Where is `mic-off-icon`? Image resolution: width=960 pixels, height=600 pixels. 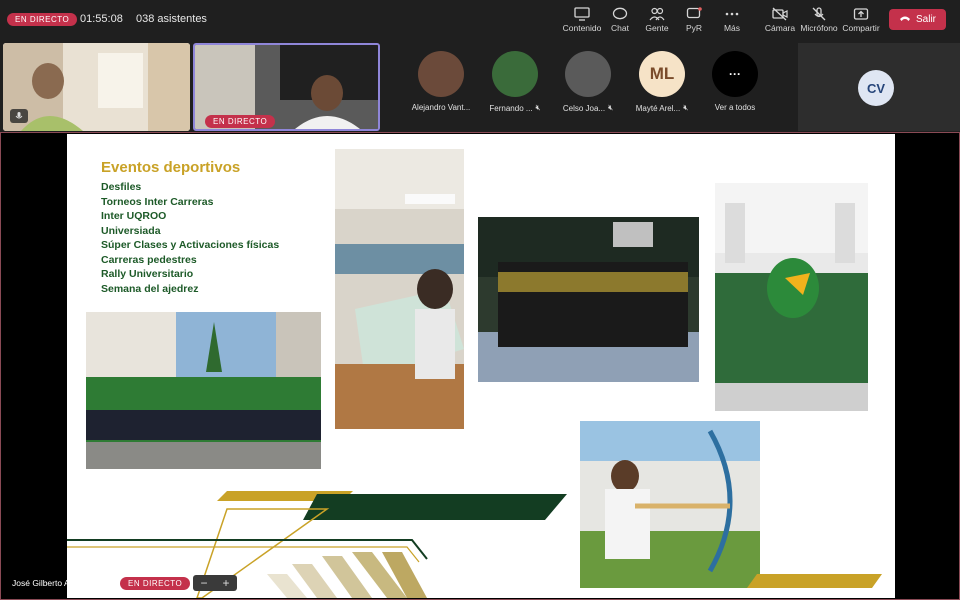 mic-off-icon is located at coordinates (819, 14).